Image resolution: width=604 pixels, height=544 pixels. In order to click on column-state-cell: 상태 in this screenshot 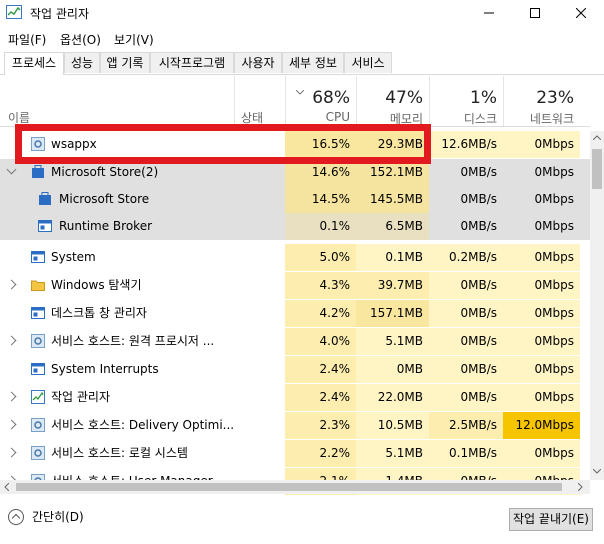, I will do `click(259, 101)`.